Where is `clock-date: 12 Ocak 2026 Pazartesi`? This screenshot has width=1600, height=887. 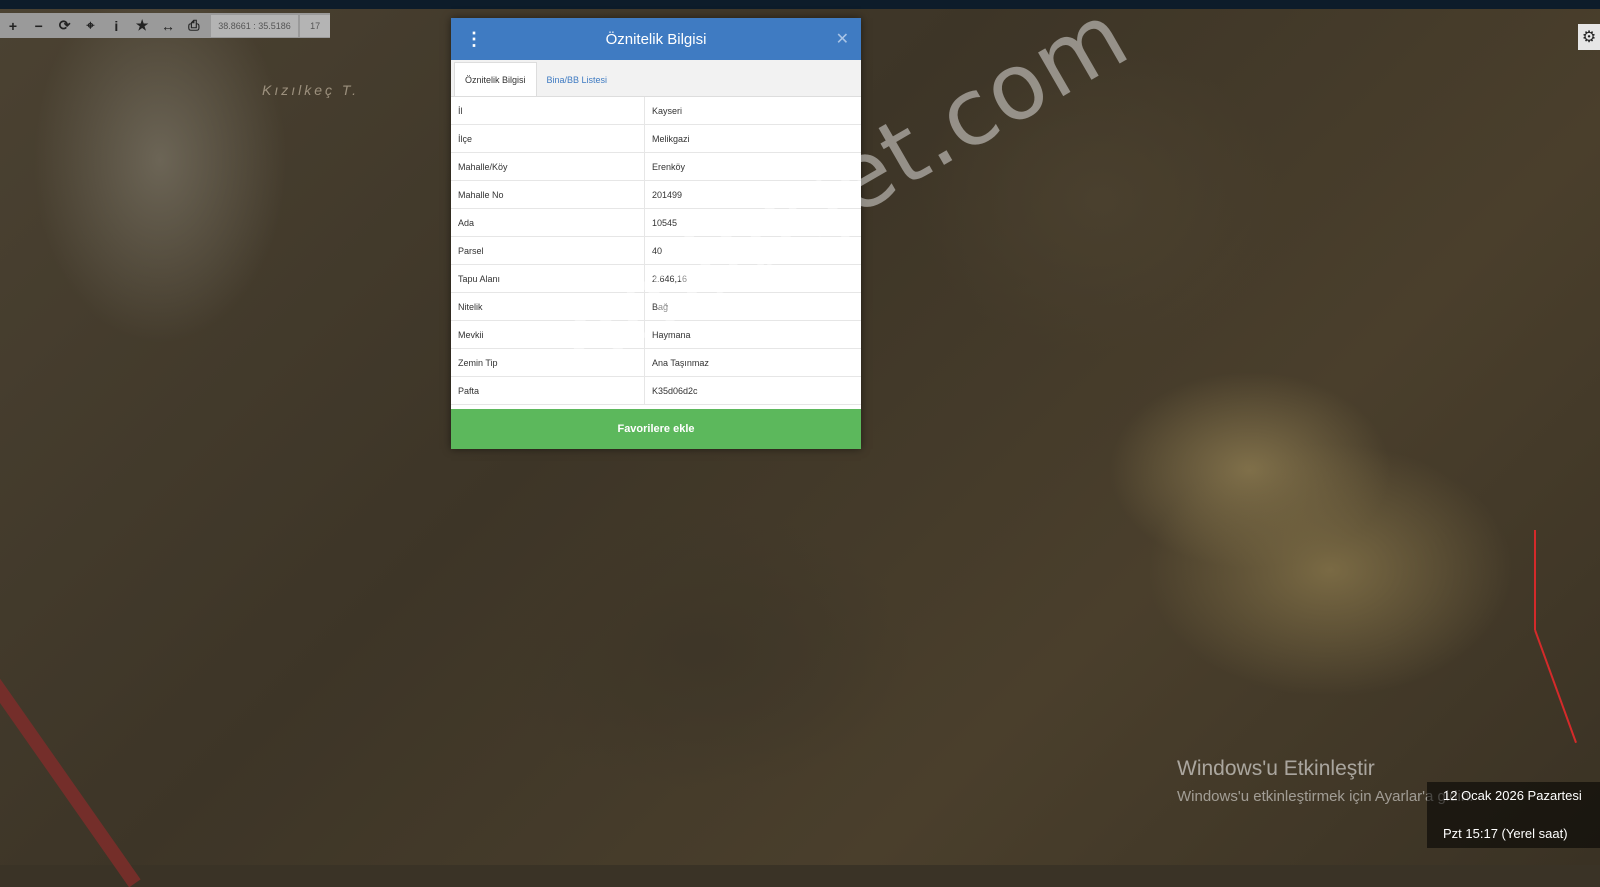
clock-date: 12 Ocak 2026 Pazartesi is located at coordinates (1512, 795).